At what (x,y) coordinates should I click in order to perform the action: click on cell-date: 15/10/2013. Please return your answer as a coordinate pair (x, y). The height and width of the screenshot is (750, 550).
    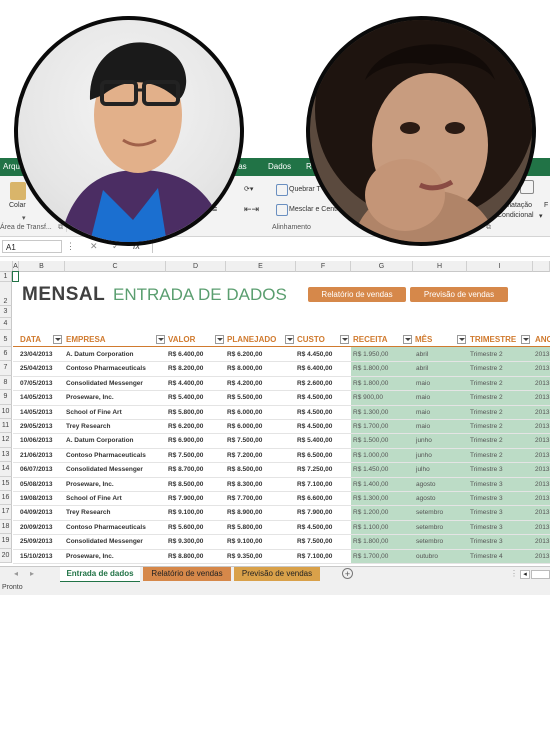
    Looking at the image, I should click on (36, 556).